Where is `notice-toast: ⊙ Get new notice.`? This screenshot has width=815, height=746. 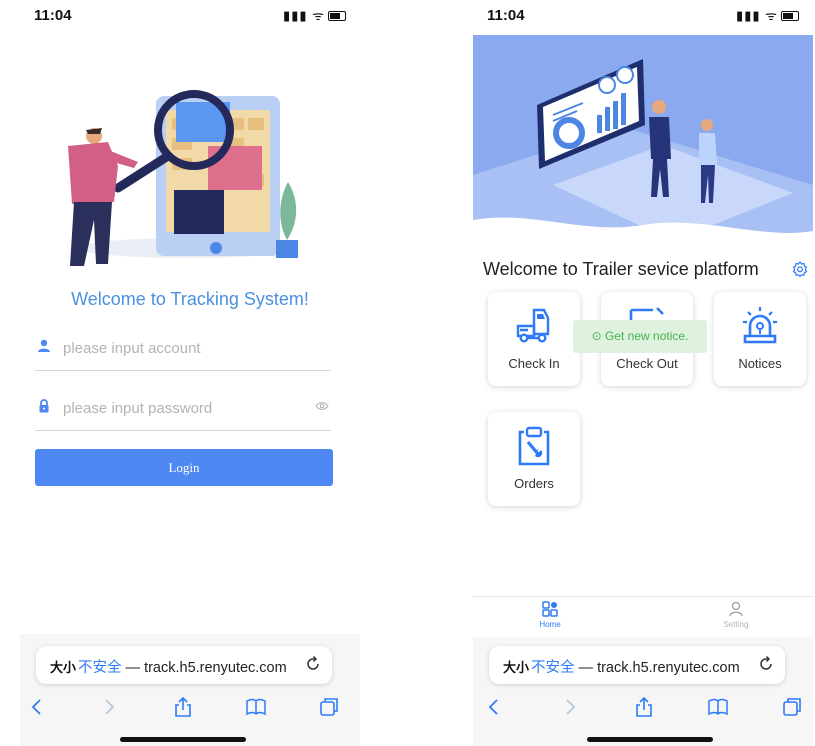 notice-toast: ⊙ Get new notice. is located at coordinates (640, 336).